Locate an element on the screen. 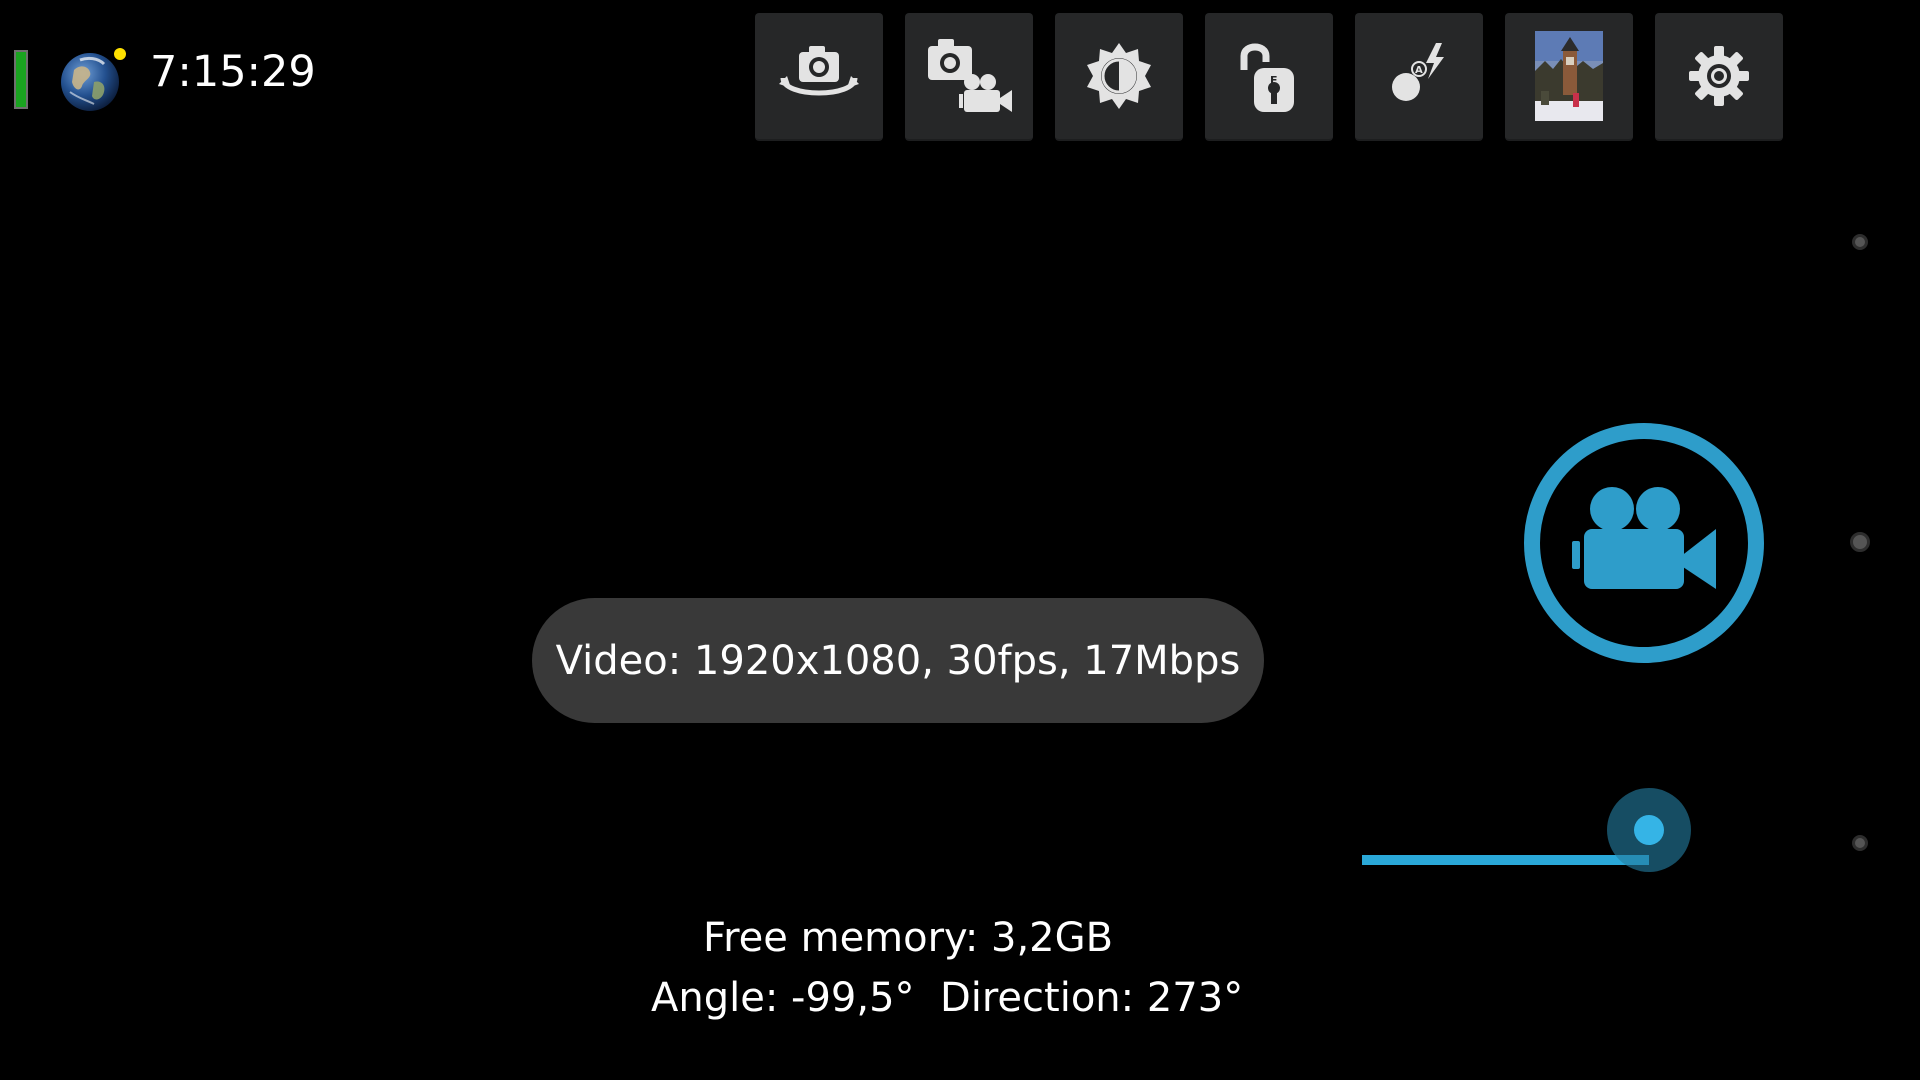 Image resolution: width=1920 pixels, height=1080 pixels. camera-toolbar: E A is located at coordinates (1269, 77).